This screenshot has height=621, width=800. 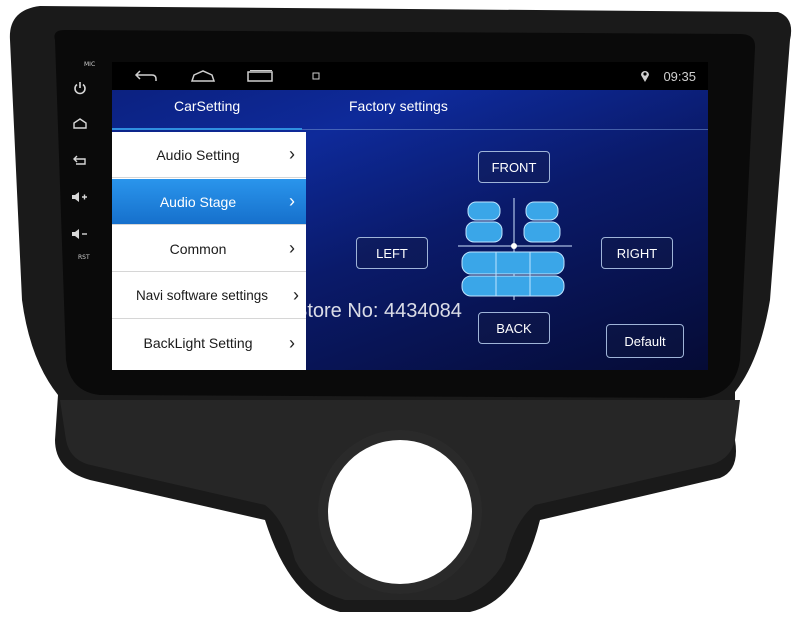 What do you see at coordinates (410, 76) in the screenshot?
I see `status-bar: 09:35` at bounding box center [410, 76].